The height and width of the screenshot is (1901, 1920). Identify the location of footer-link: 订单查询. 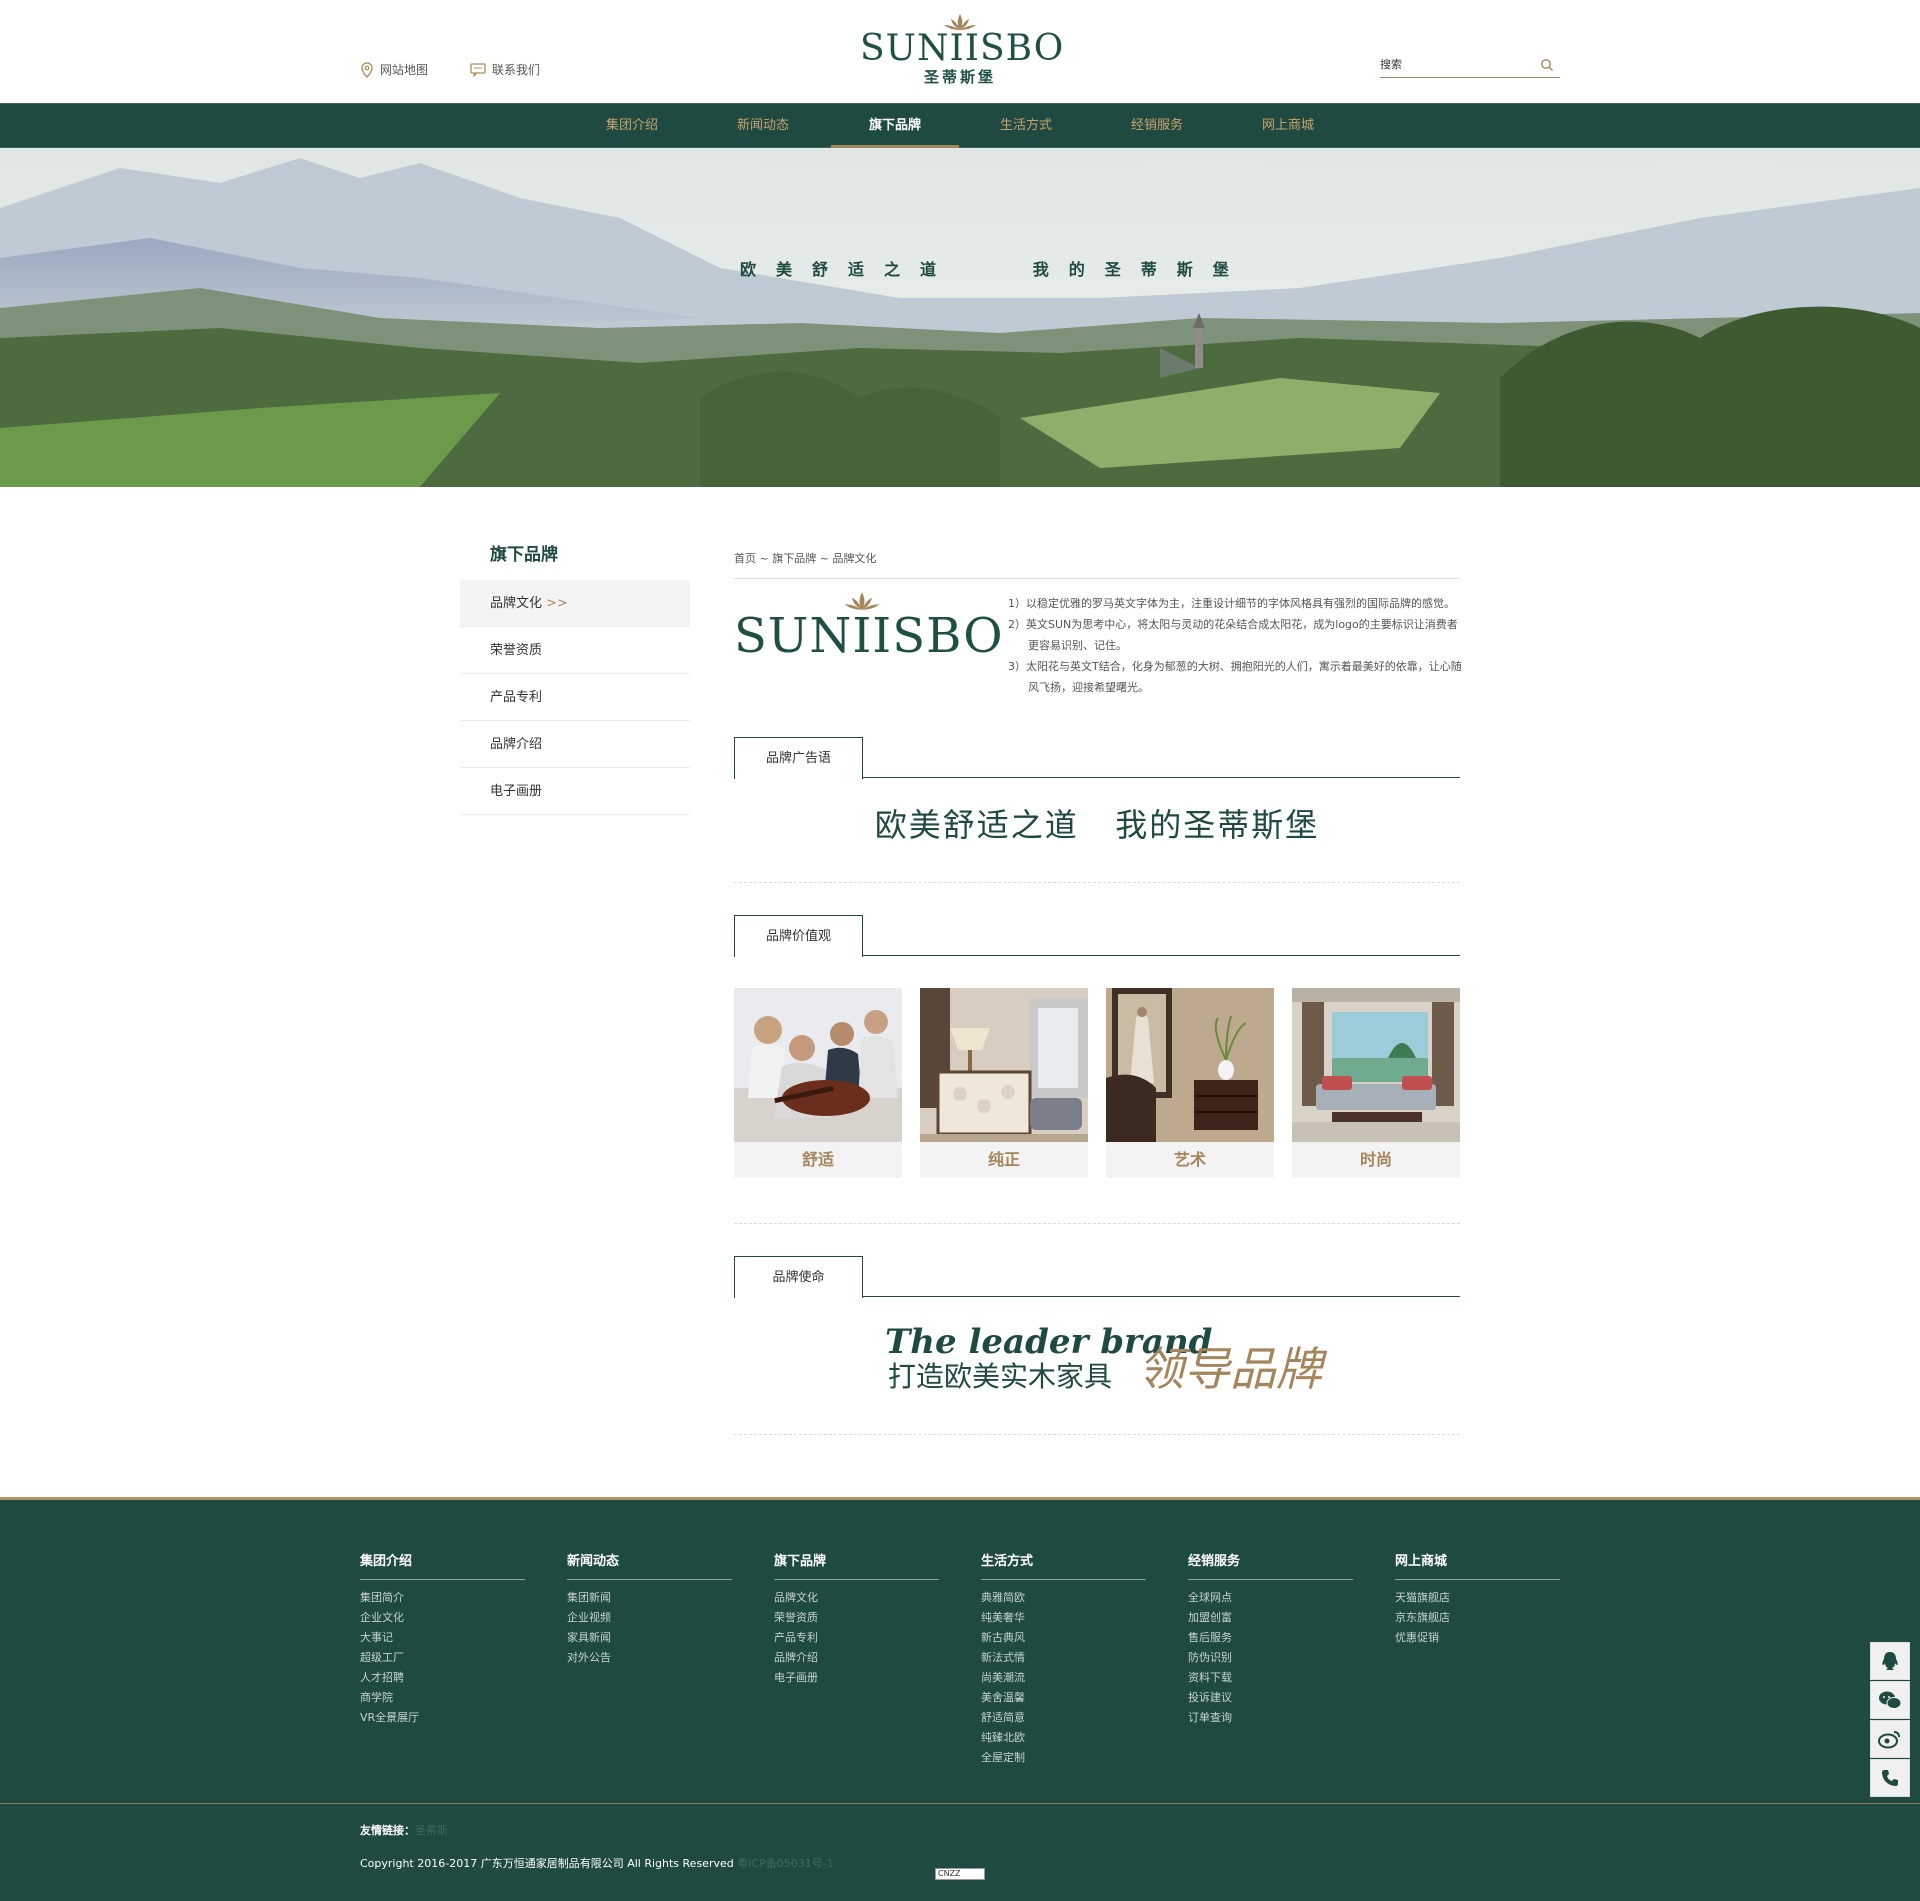
(1270, 1718).